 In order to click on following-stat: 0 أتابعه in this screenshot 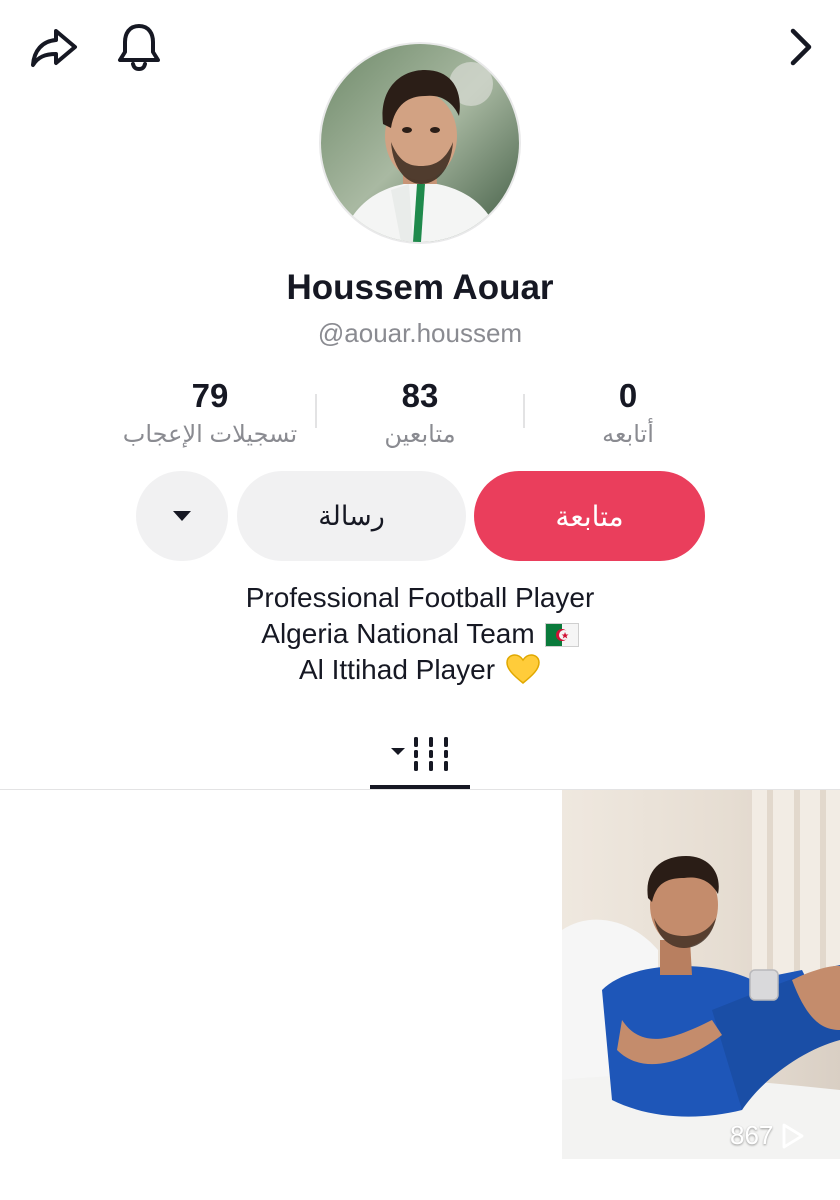, I will do `click(628, 411)`.